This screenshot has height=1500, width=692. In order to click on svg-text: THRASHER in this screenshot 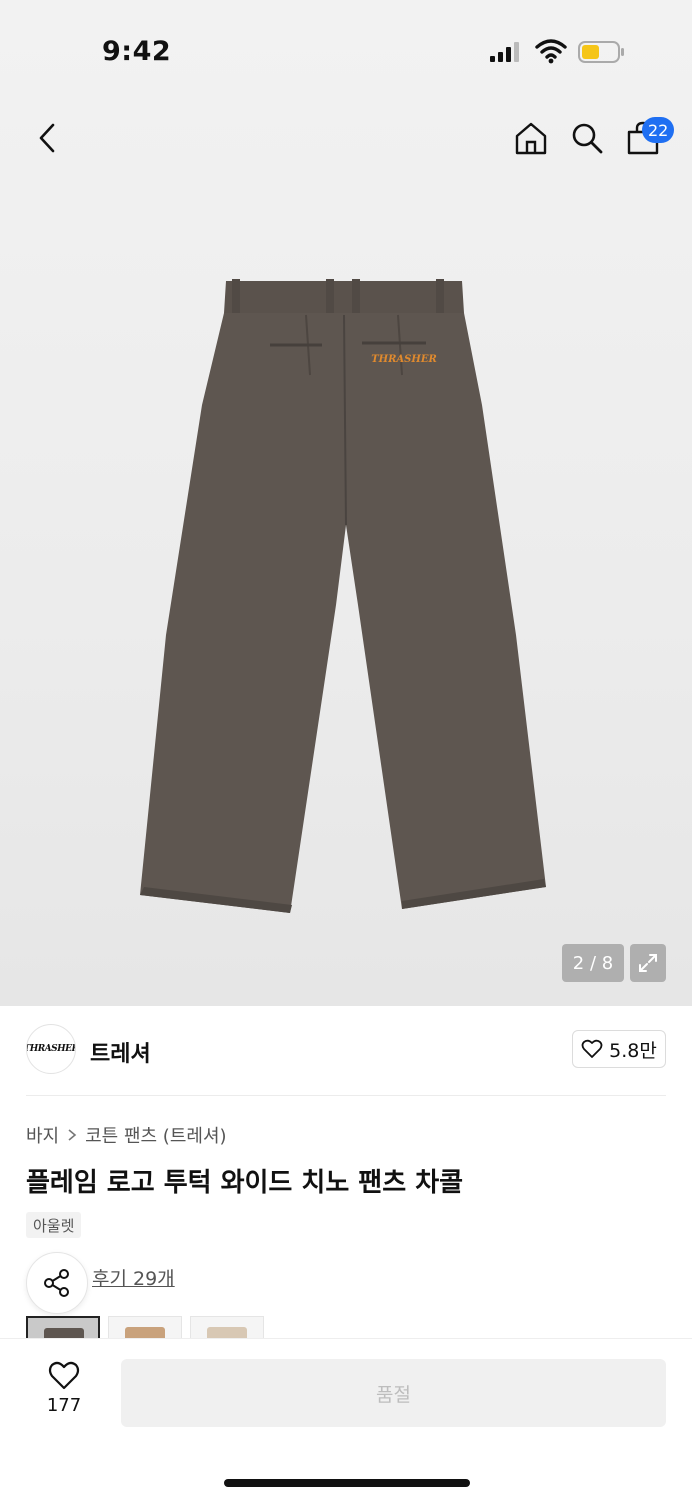, I will do `click(404, 359)`.